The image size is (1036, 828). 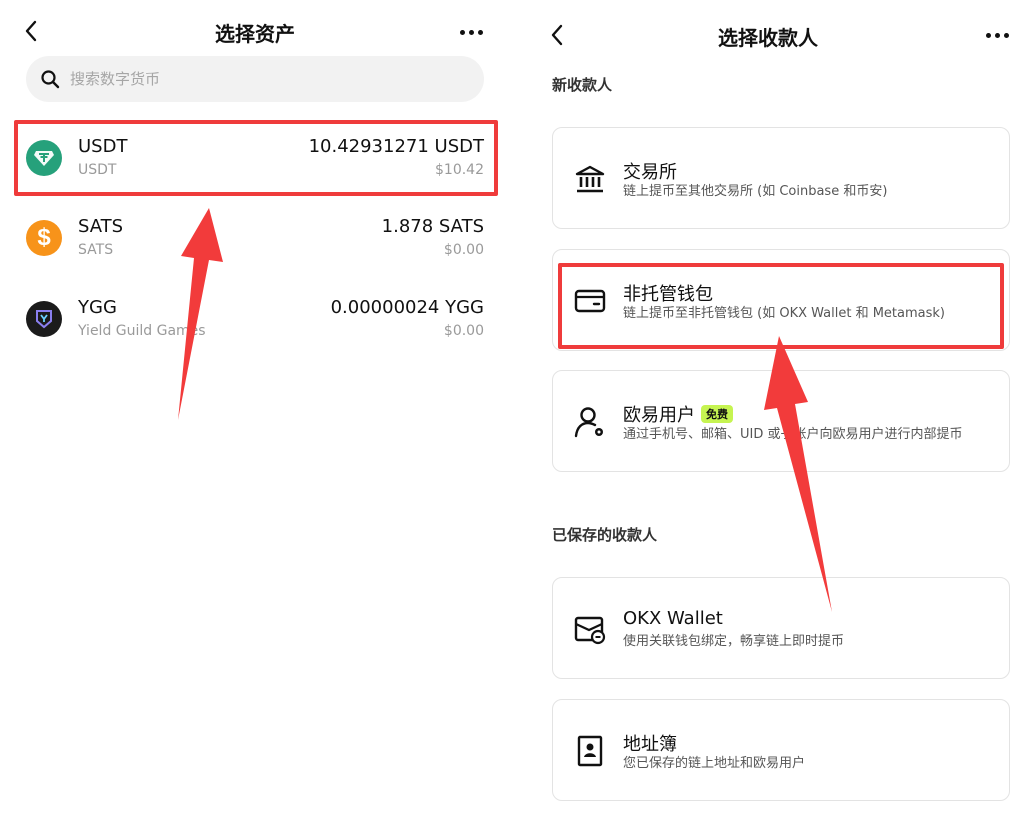 What do you see at coordinates (784, 313) in the screenshot?
I see `option-desc: 链上提币至非托管钱包 (如 OKX Wallet 和 Metamask)` at bounding box center [784, 313].